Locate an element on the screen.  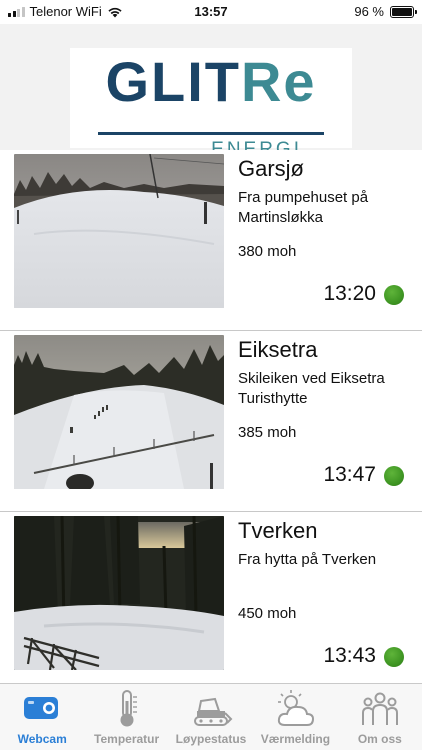
tab-label: Værmelding is located at coordinates (295, 739).